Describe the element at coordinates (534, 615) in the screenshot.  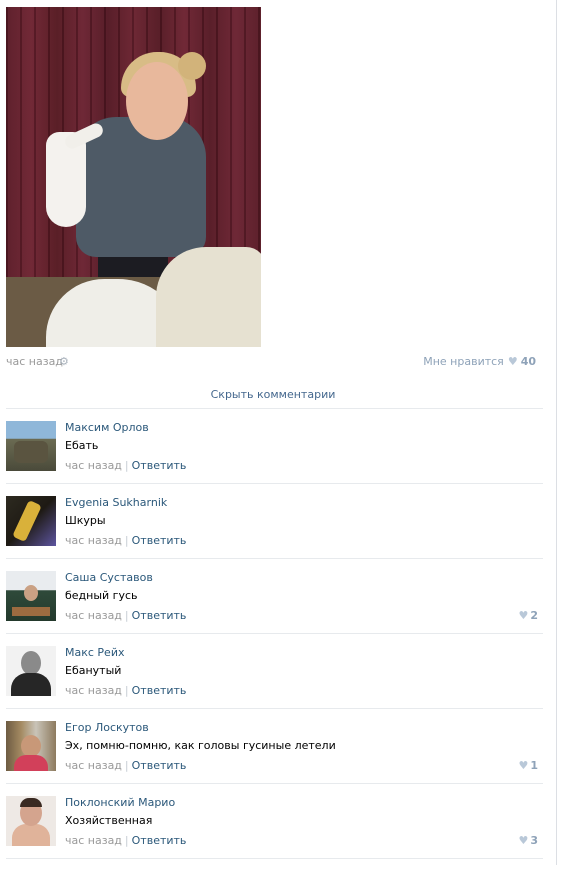
I see `comment-like-count: 2` at that location.